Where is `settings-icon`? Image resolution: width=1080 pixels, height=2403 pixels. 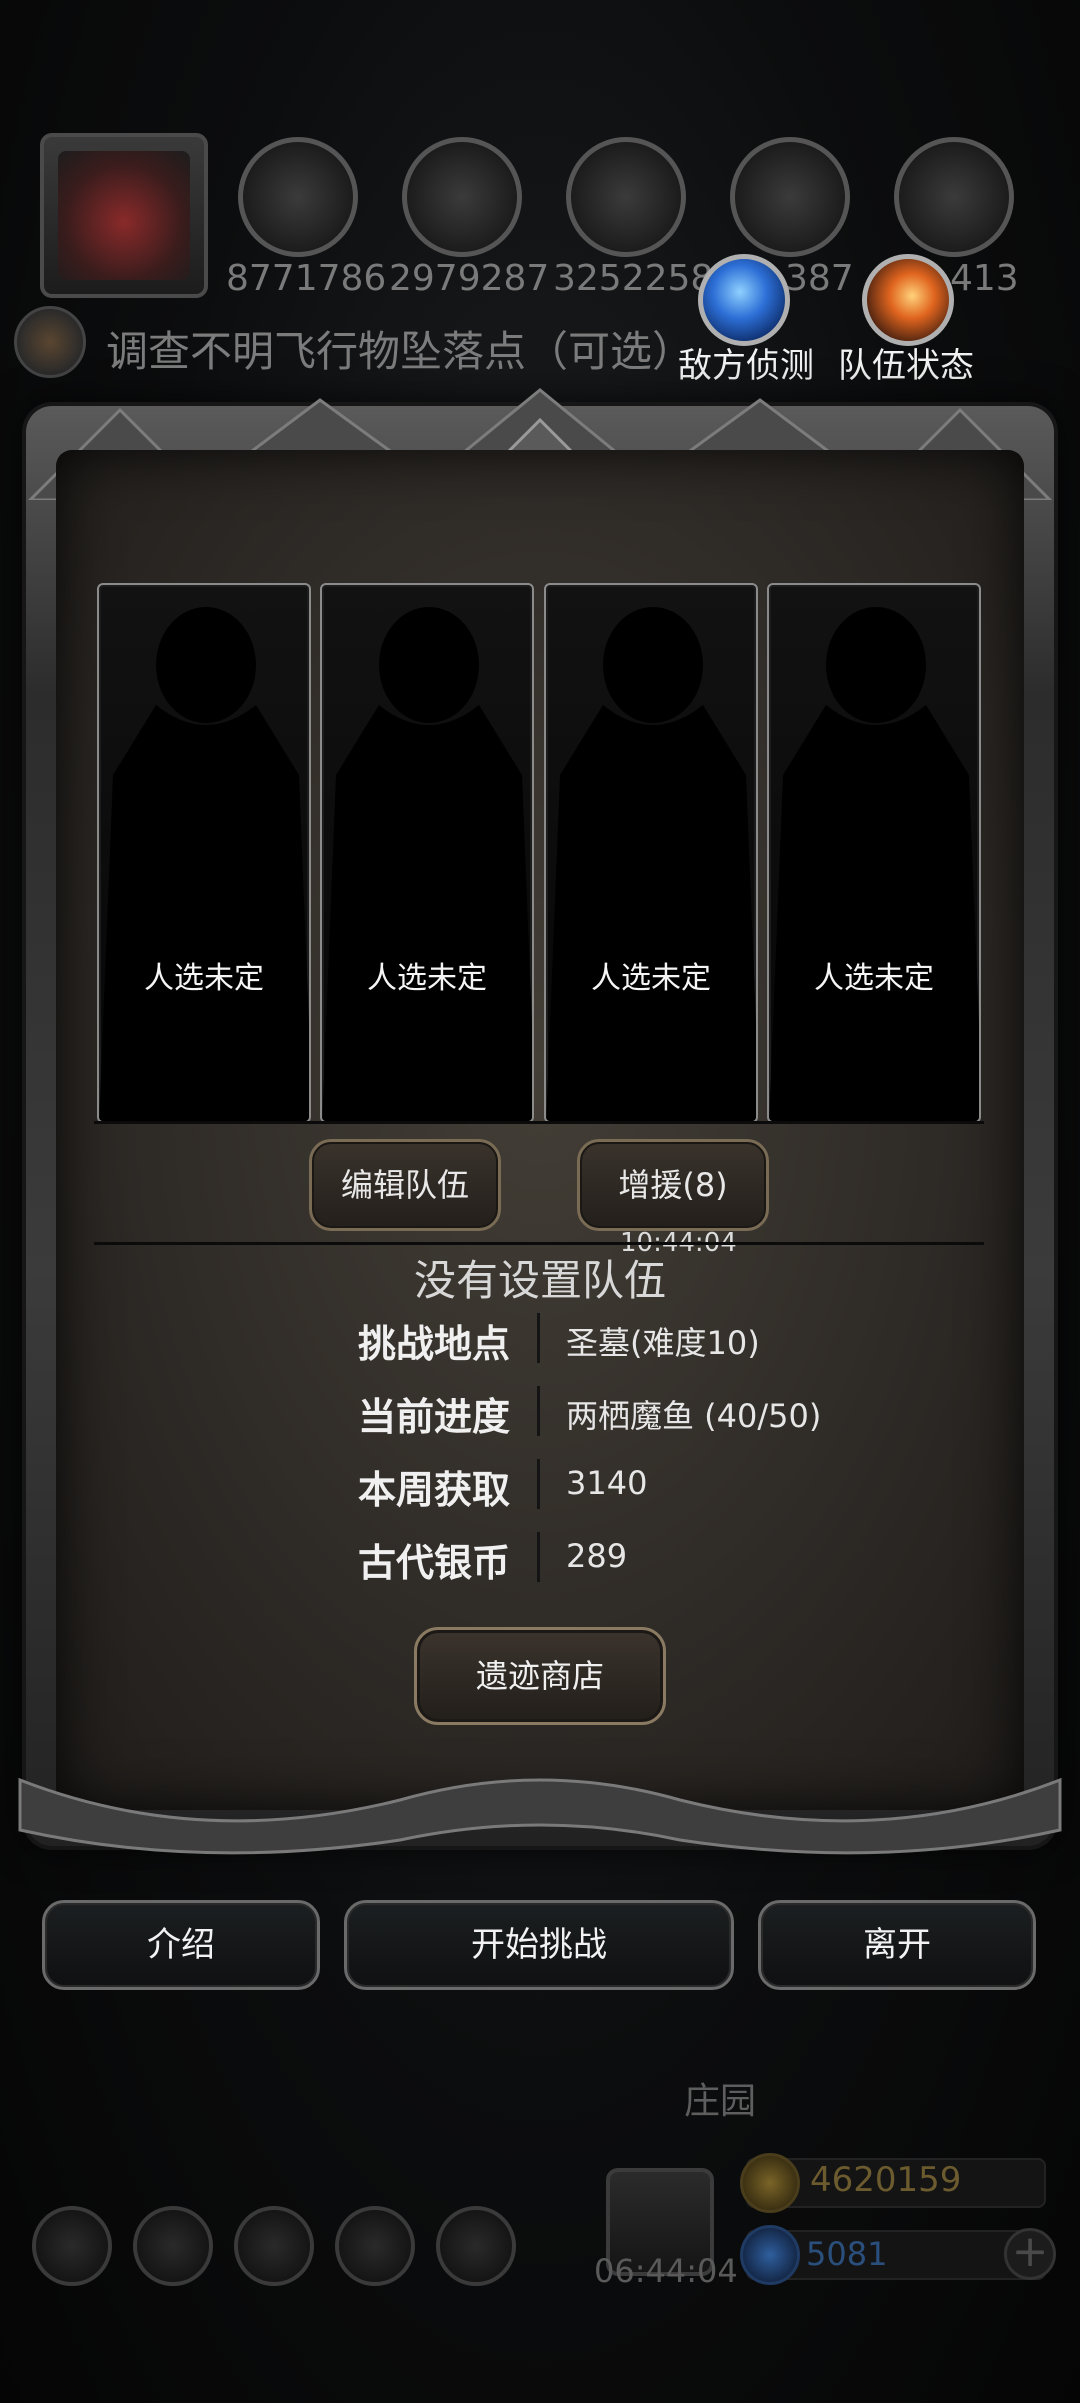 settings-icon is located at coordinates (72, 2246).